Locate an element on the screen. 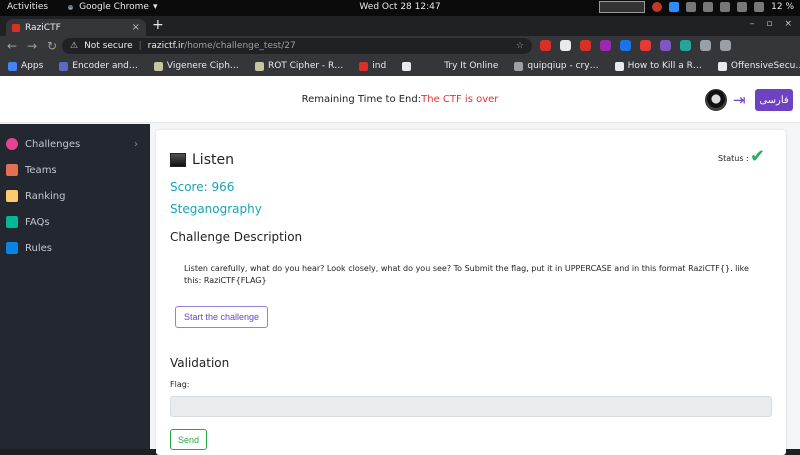 This screenshot has height=455, width=800. target-icon is located at coordinates (12, 144).